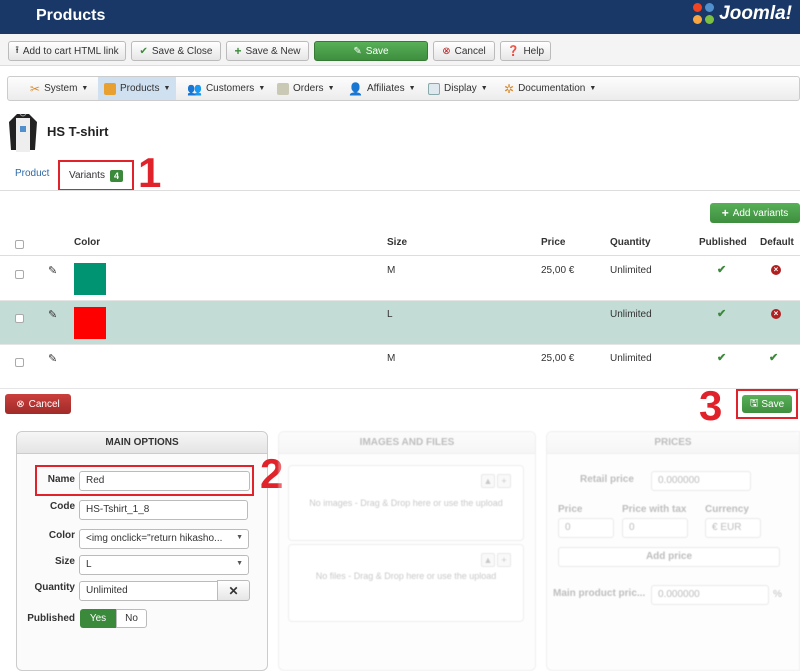 The image size is (800, 671). I want to click on published-yes-toggle: Yes, so click(98, 618).